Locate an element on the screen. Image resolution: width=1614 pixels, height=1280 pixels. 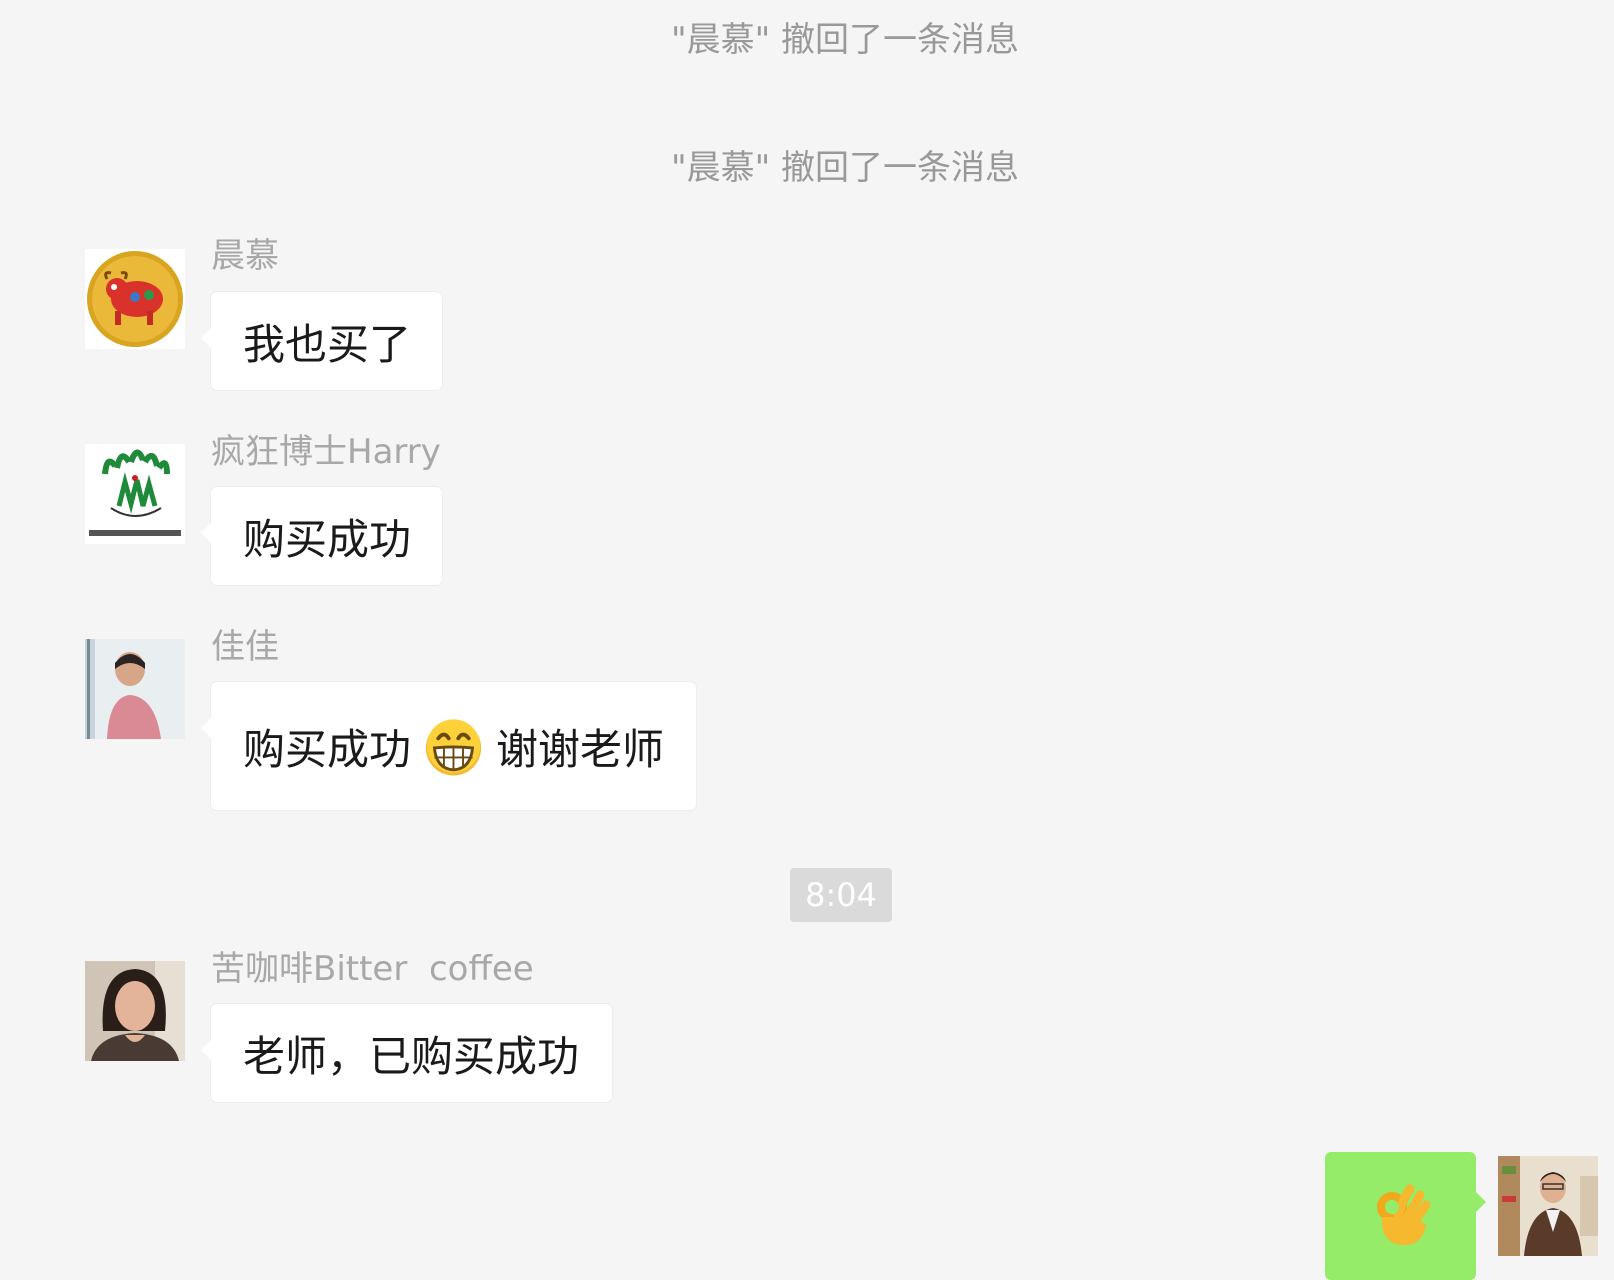
message-bubble: 老师，已购买成功 is located at coordinates (406, 1053).